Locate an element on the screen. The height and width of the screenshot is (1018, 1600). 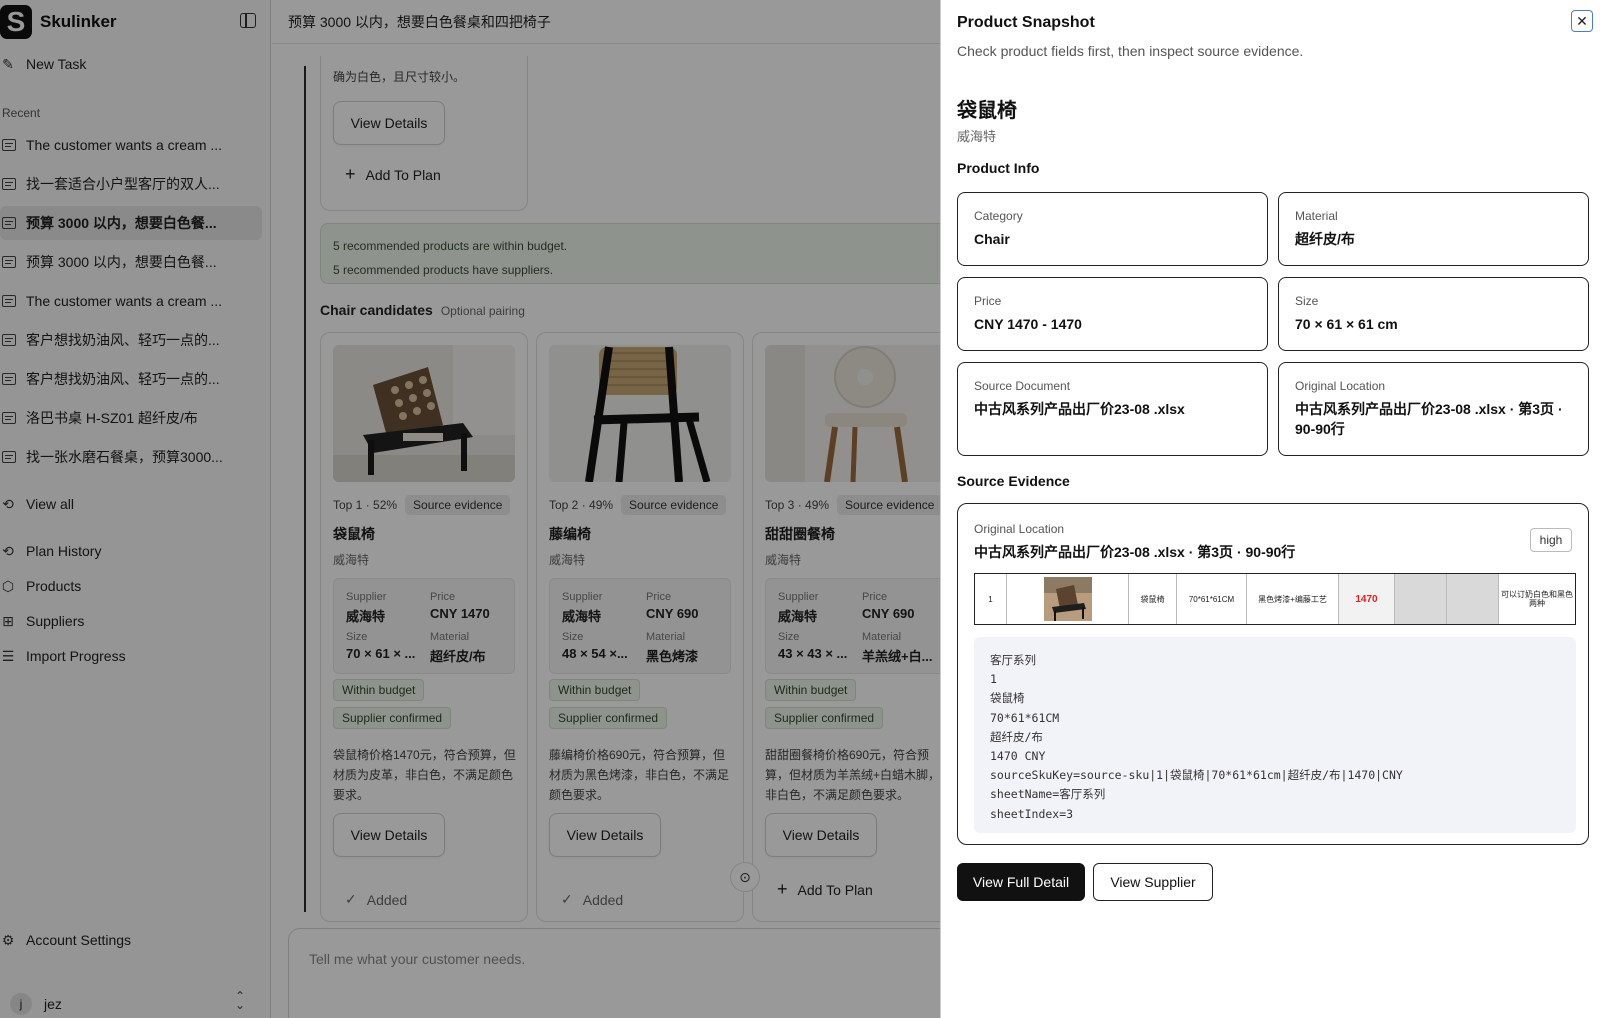
field-material: Material 超纤皮/布 is located at coordinates (1433, 229).